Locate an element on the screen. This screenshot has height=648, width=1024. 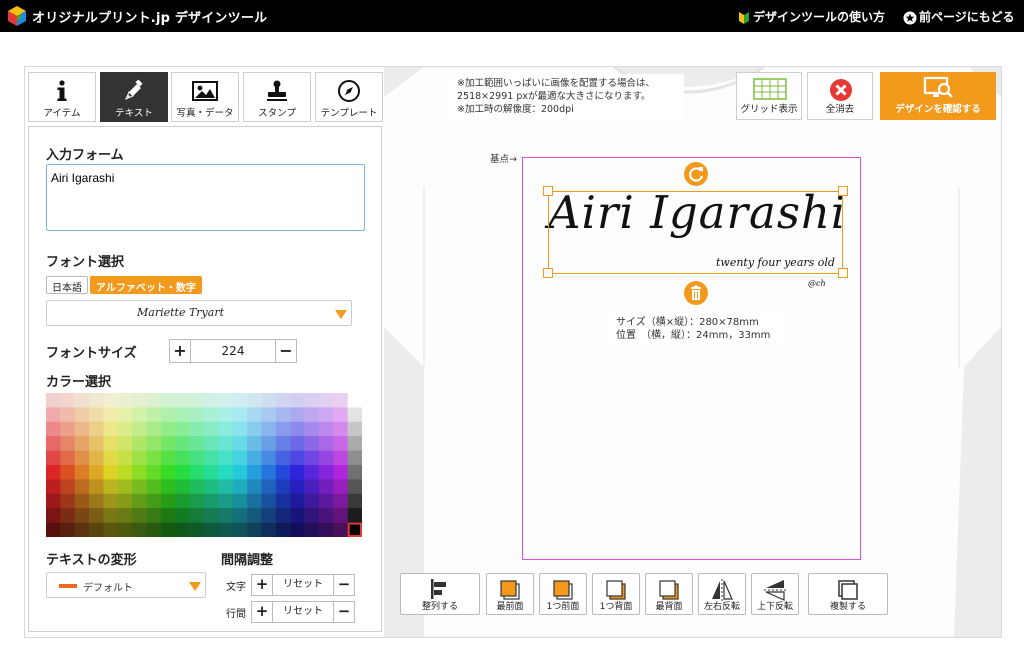
selection-box is located at coordinates (695, 232).